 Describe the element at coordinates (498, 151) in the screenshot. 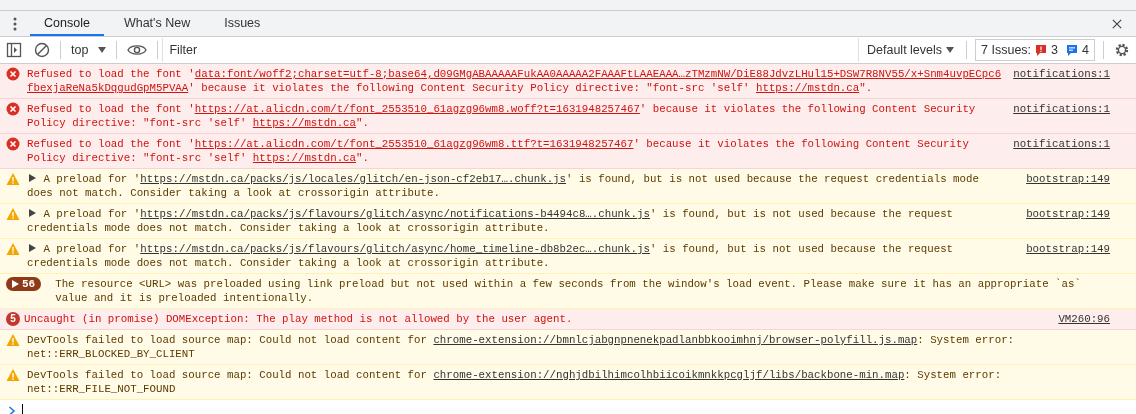

I see `console-message: Refused to load the font 'https://at.alicdn.com/t/font_2553510_61agzg96wm8.ttf?t=1631948257467' because it violates the following Content Security Policy directive: "font-src 'self' https://mstdn.ca".` at that location.